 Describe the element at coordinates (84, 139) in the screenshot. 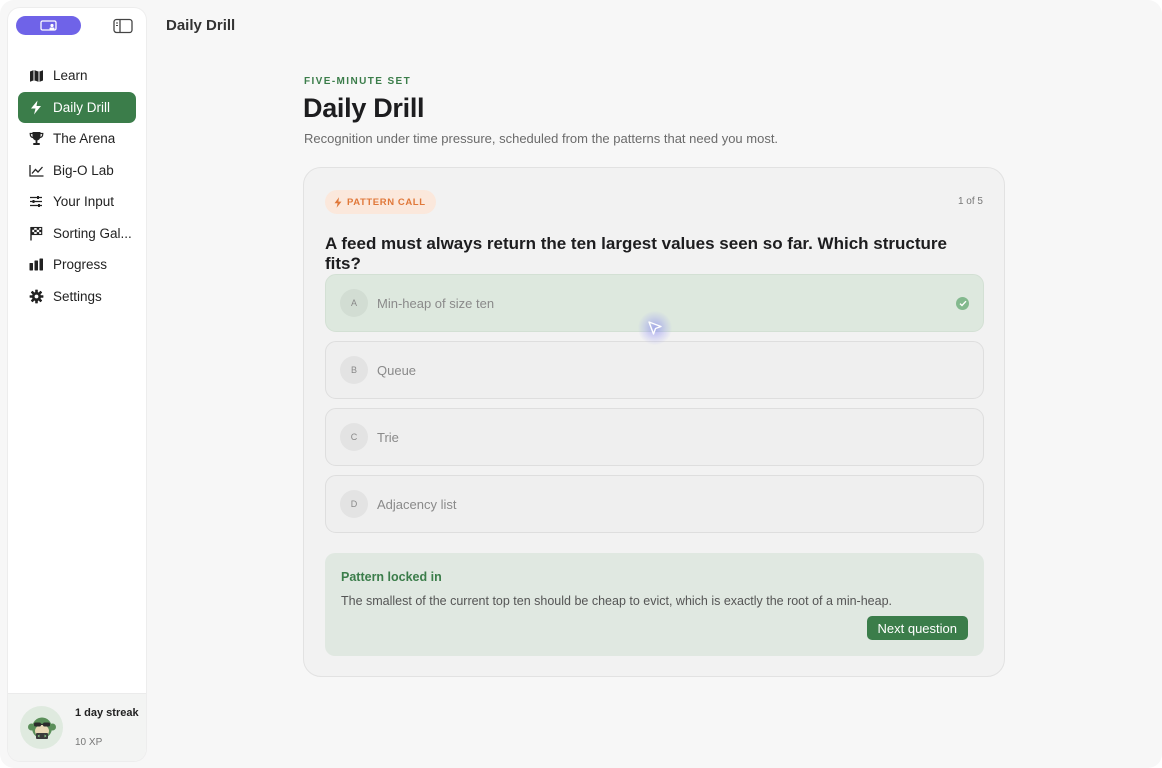

I see `sidebar-item-label: The Arena` at that location.